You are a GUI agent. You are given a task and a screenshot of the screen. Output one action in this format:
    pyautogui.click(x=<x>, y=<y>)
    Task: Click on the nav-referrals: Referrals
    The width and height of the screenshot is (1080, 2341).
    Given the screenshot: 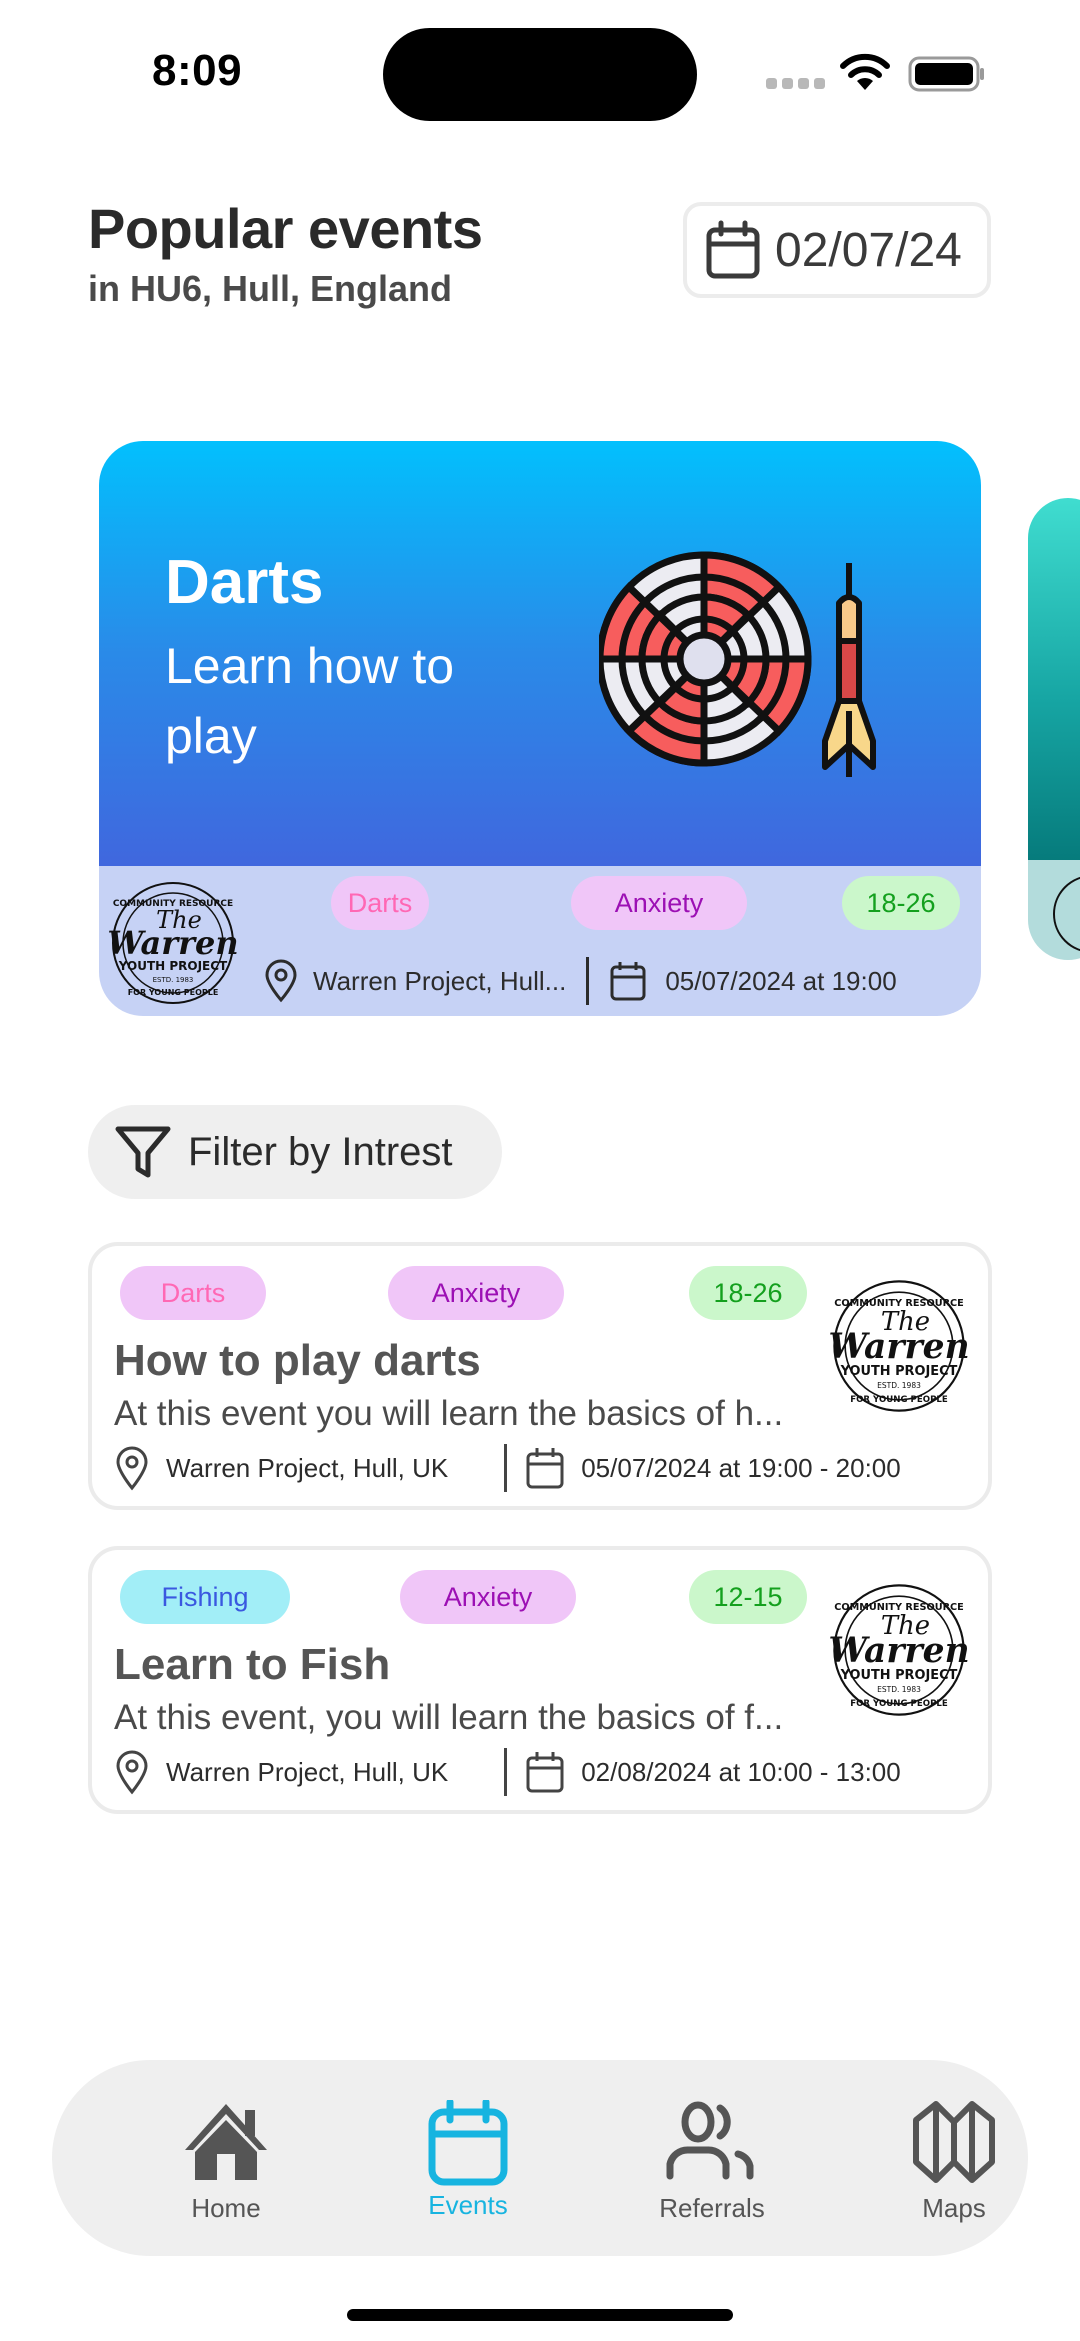 What is the action you would take?
    pyautogui.click(x=712, y=2158)
    